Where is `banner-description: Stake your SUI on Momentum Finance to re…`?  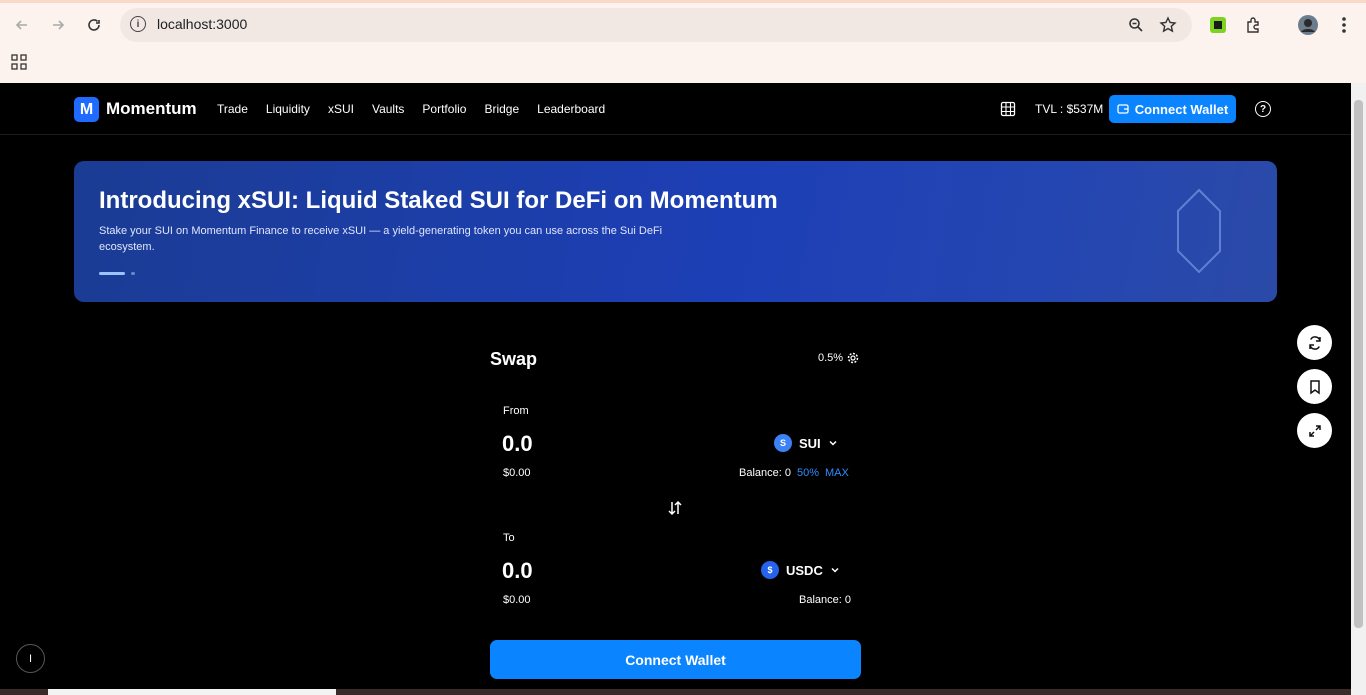 banner-description: Stake your SUI on Momentum Finance to re… is located at coordinates (381, 239).